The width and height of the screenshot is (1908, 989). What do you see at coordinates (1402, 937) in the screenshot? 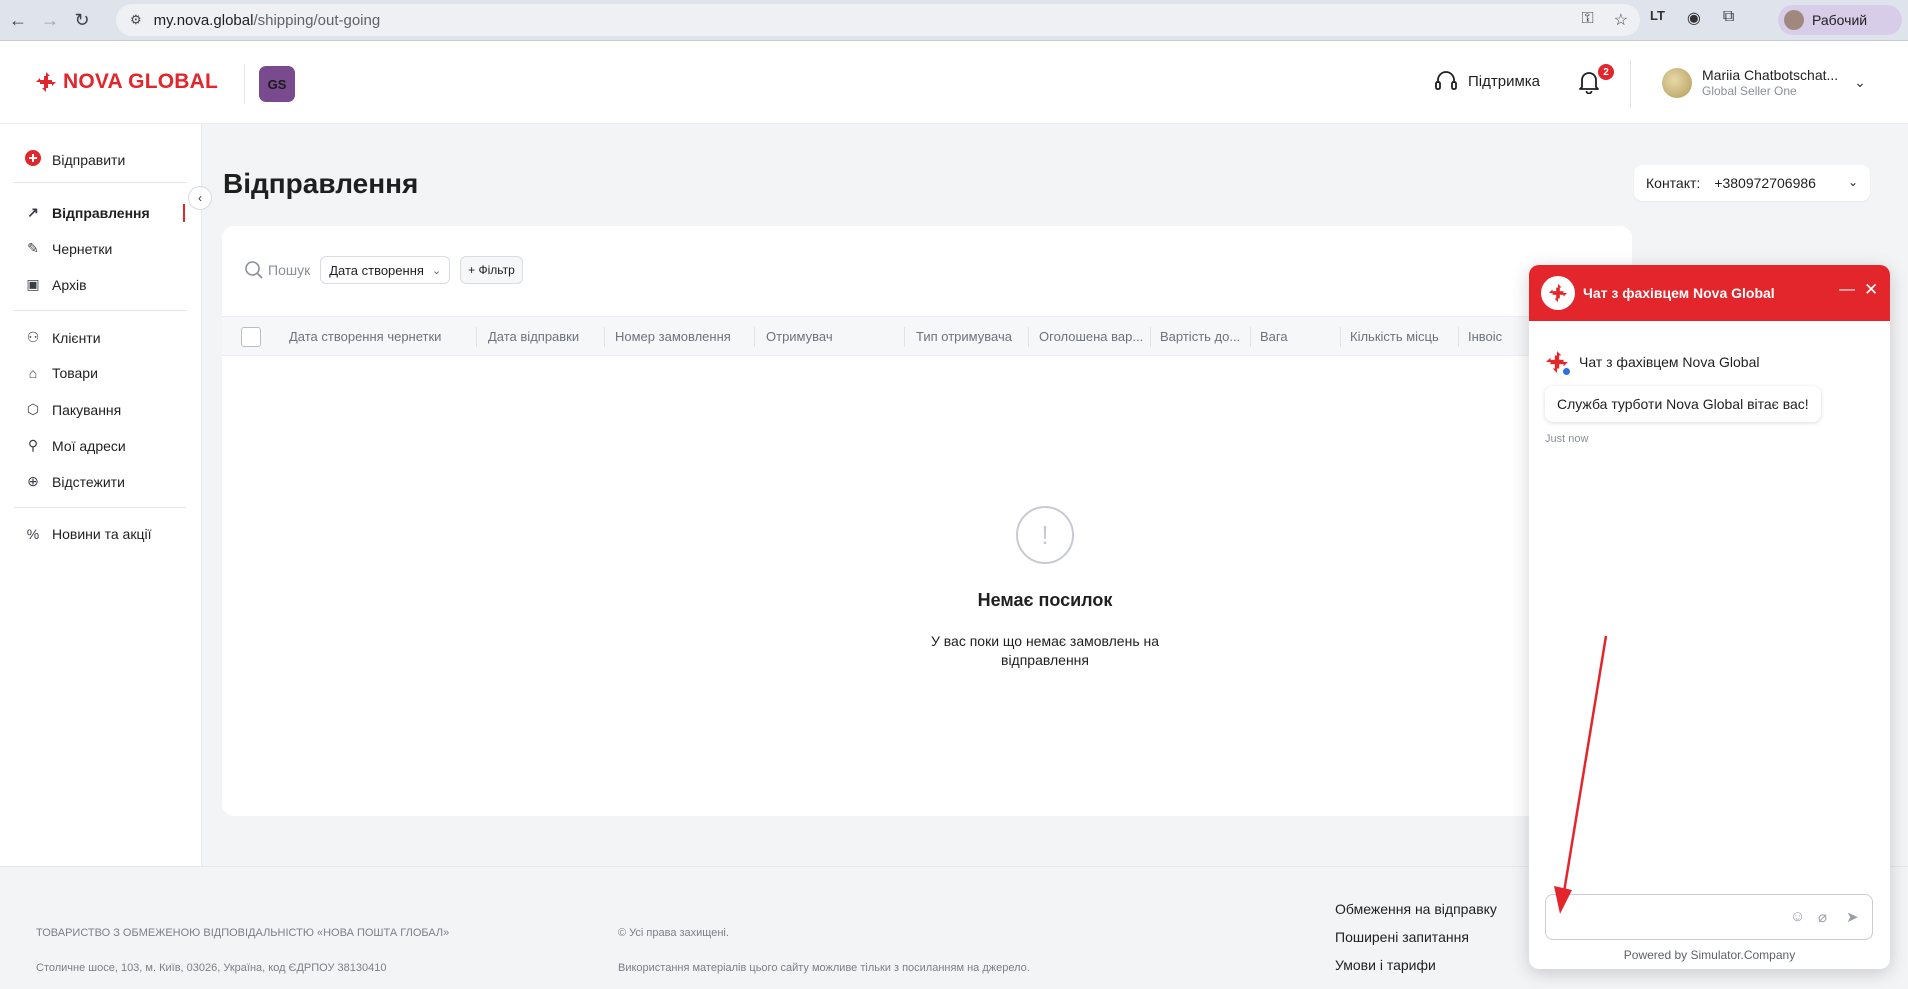
I see `footer-link-faq: Поширені запитання` at bounding box center [1402, 937].